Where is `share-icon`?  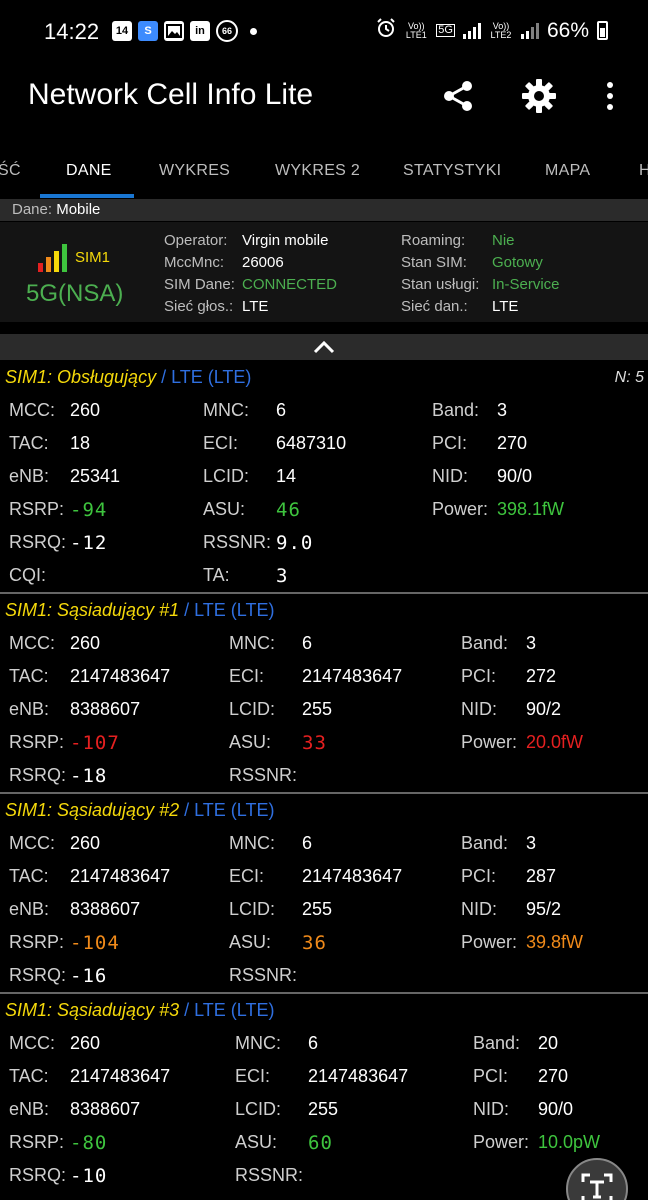
share-icon is located at coordinates (458, 96).